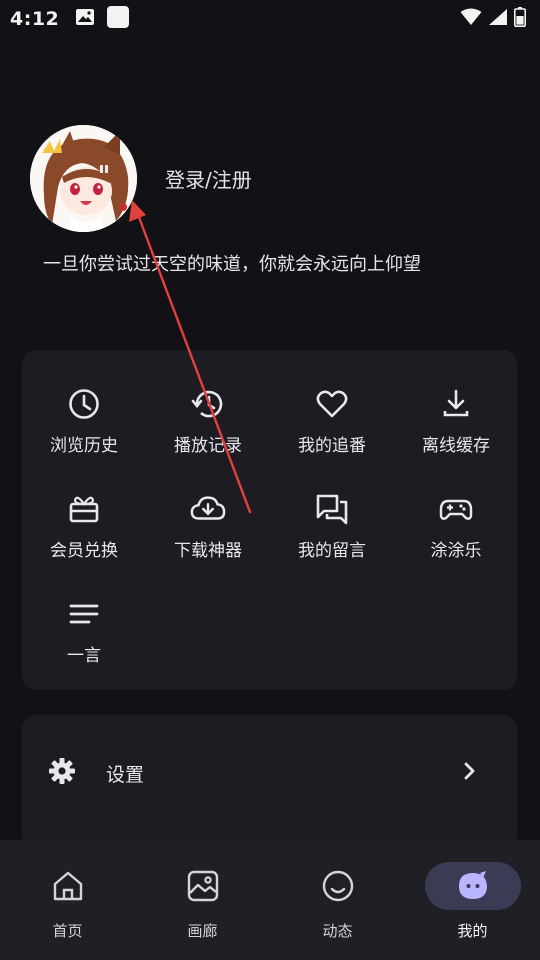 This screenshot has width=540, height=960. Describe the element at coordinates (208, 431) in the screenshot. I see `feature-play-records: 播放记录` at that location.